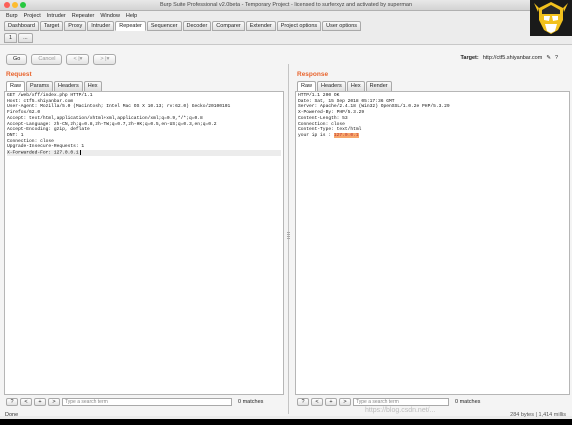  Describe the element at coordinates (432, 135) in the screenshot. I see `response-body-line: your ip is : 127.0.0.1` at that location.